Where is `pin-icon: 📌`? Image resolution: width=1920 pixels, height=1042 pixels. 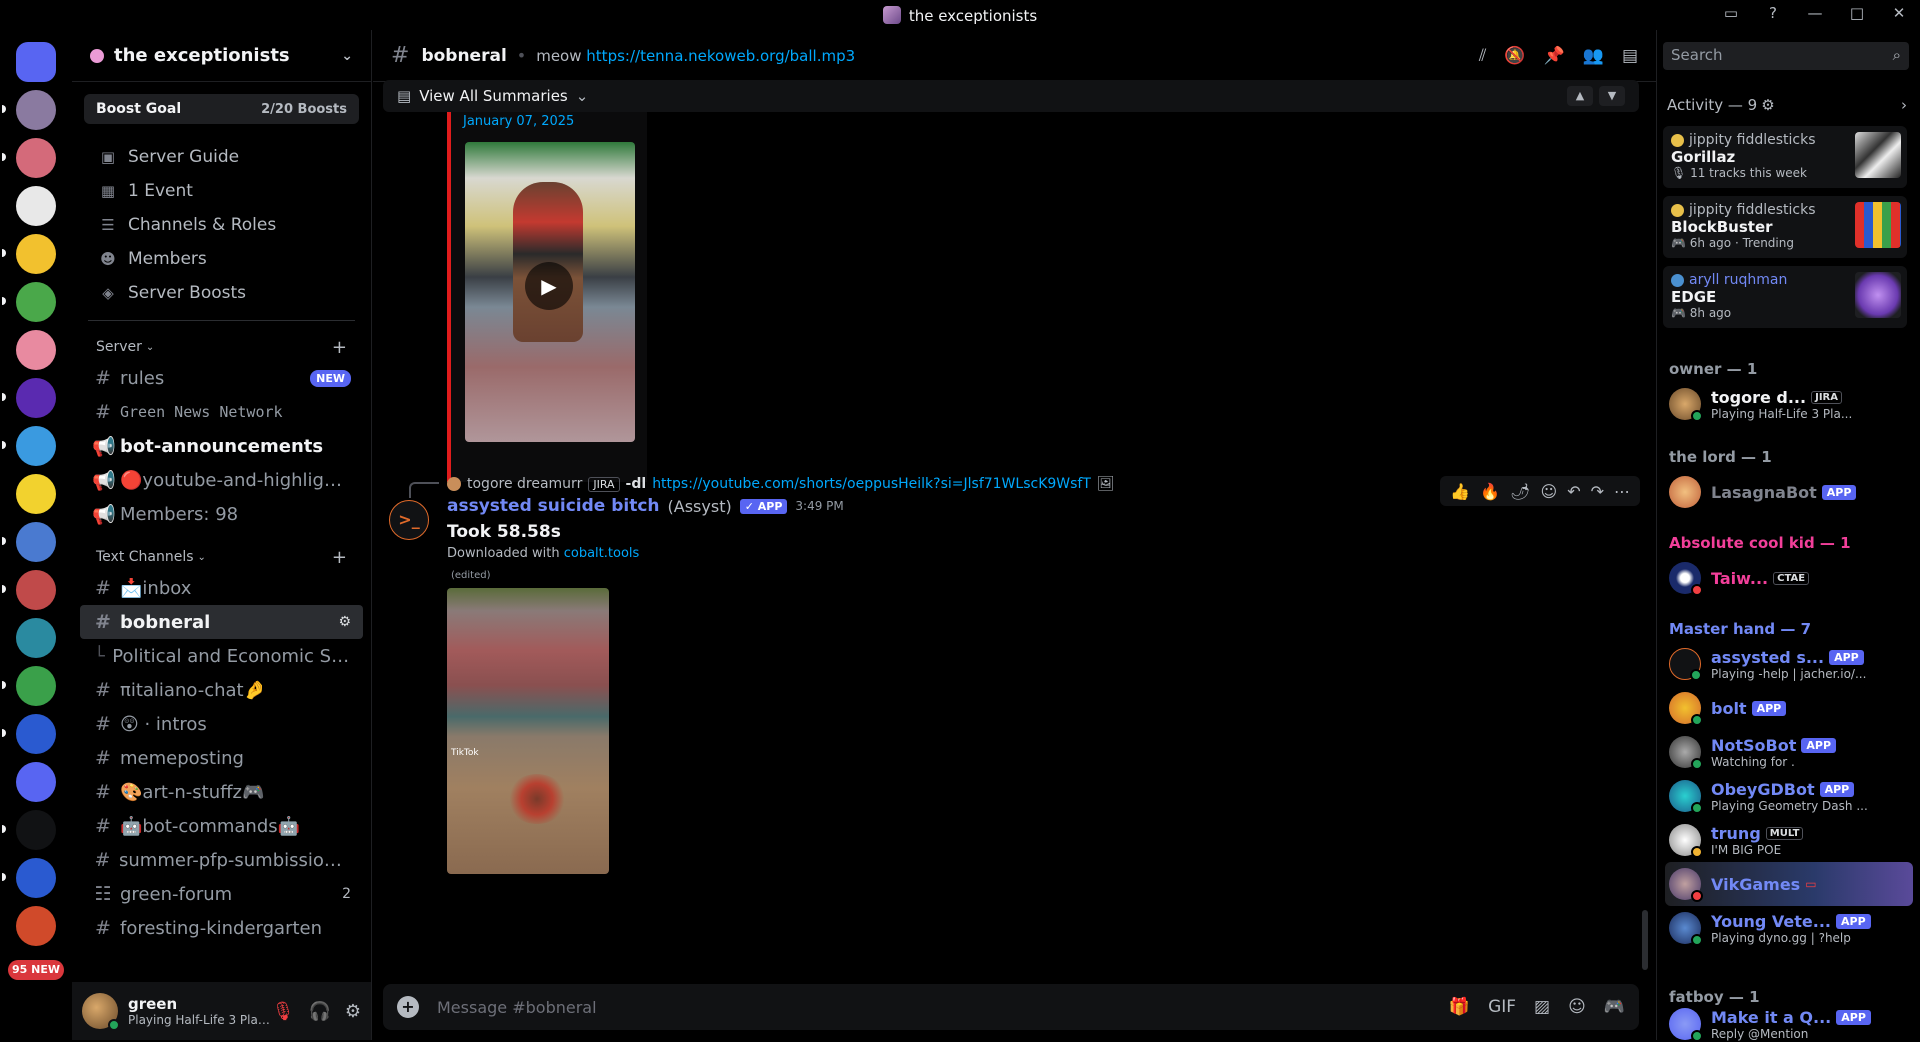 pin-icon: 📌 is located at coordinates (1554, 56).